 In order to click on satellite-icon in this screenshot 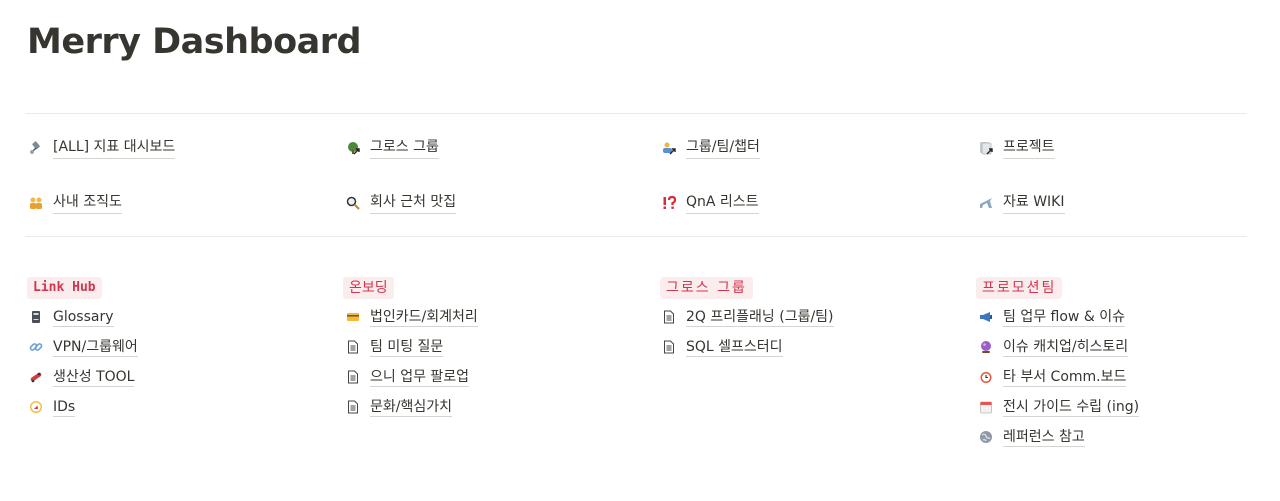, I will do `click(36, 148)`.